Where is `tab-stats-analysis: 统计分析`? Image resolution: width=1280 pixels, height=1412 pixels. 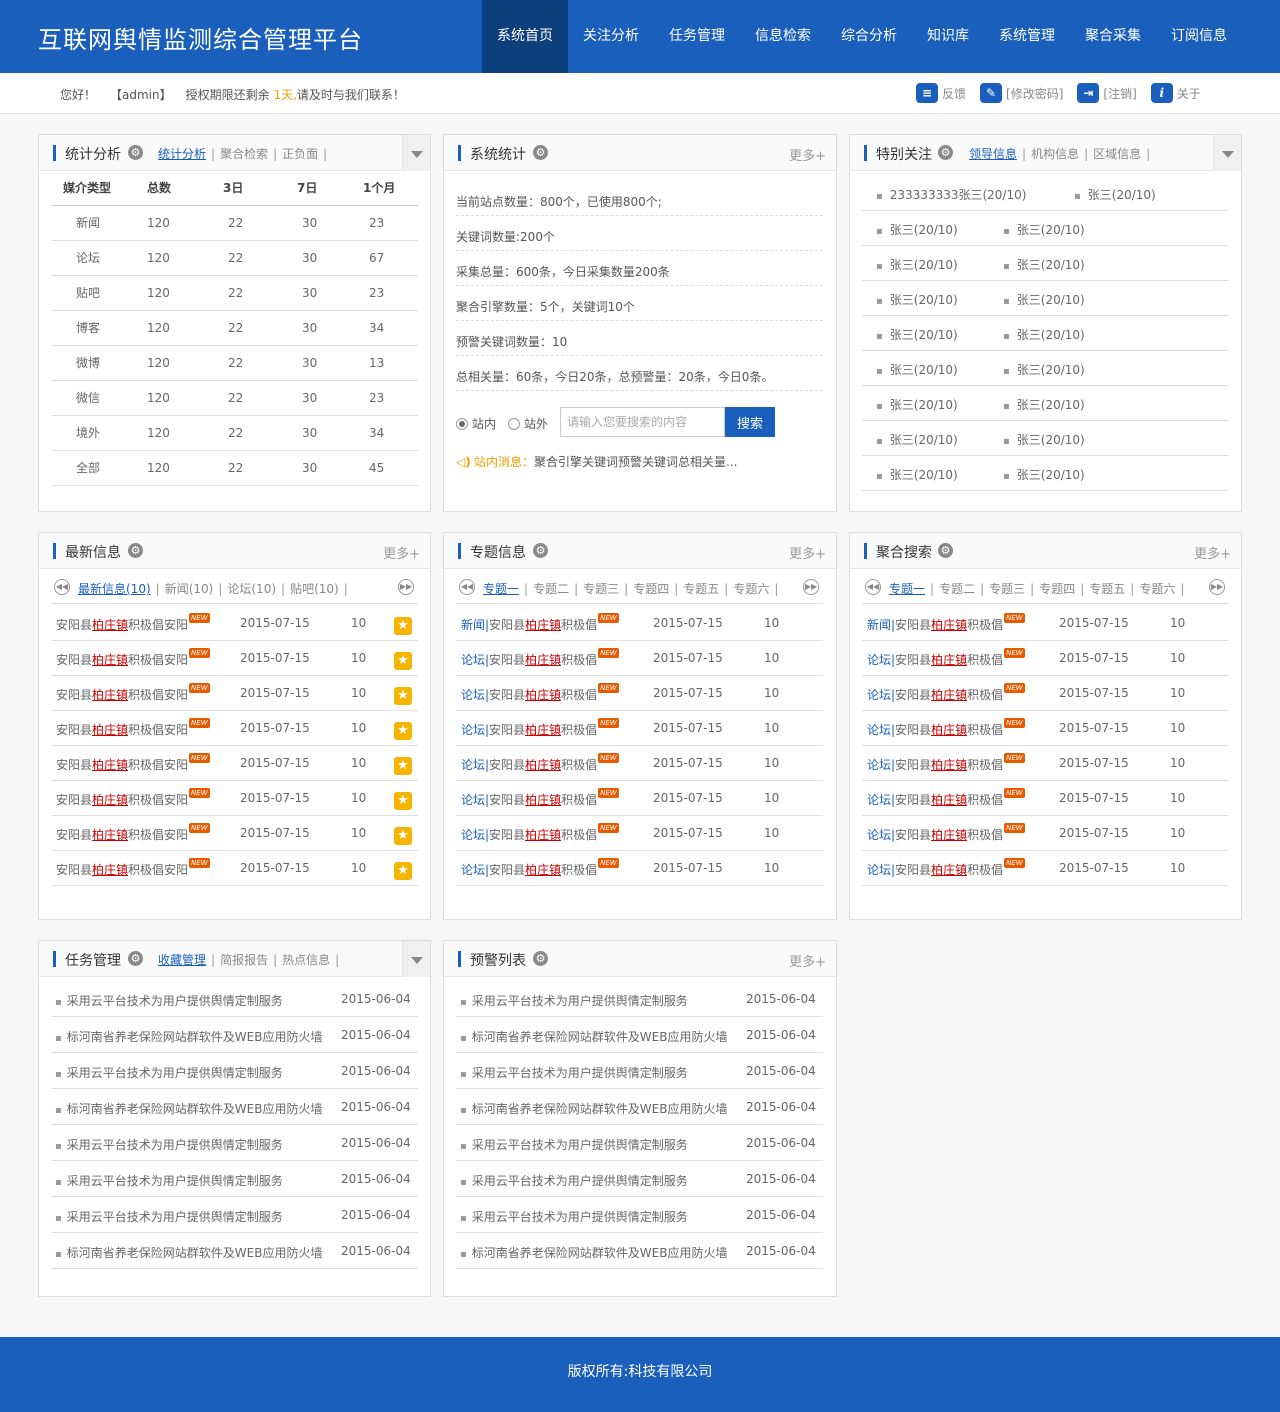
tab-stats-analysis: 统计分析 is located at coordinates (182, 154).